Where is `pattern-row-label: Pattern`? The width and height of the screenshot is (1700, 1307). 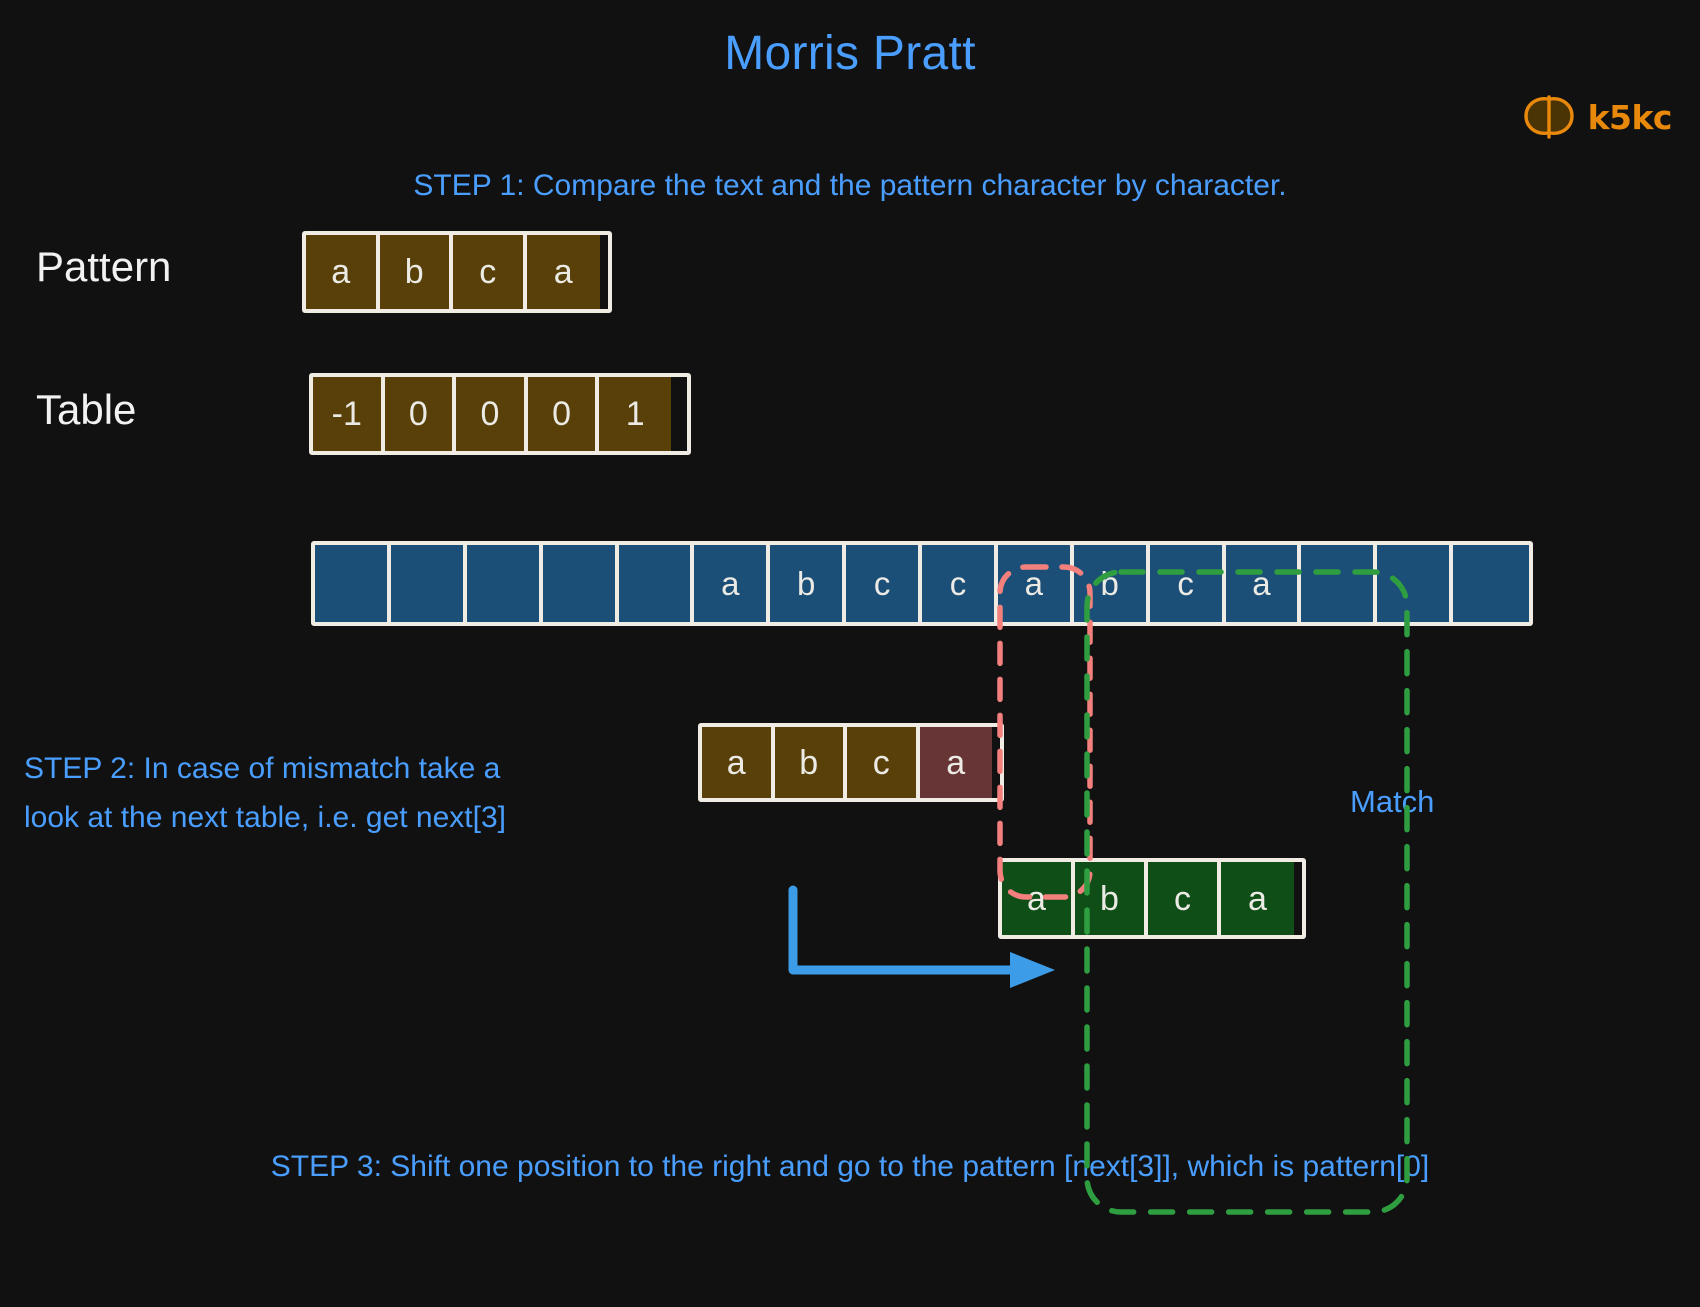
pattern-row-label: Pattern is located at coordinates (104, 266).